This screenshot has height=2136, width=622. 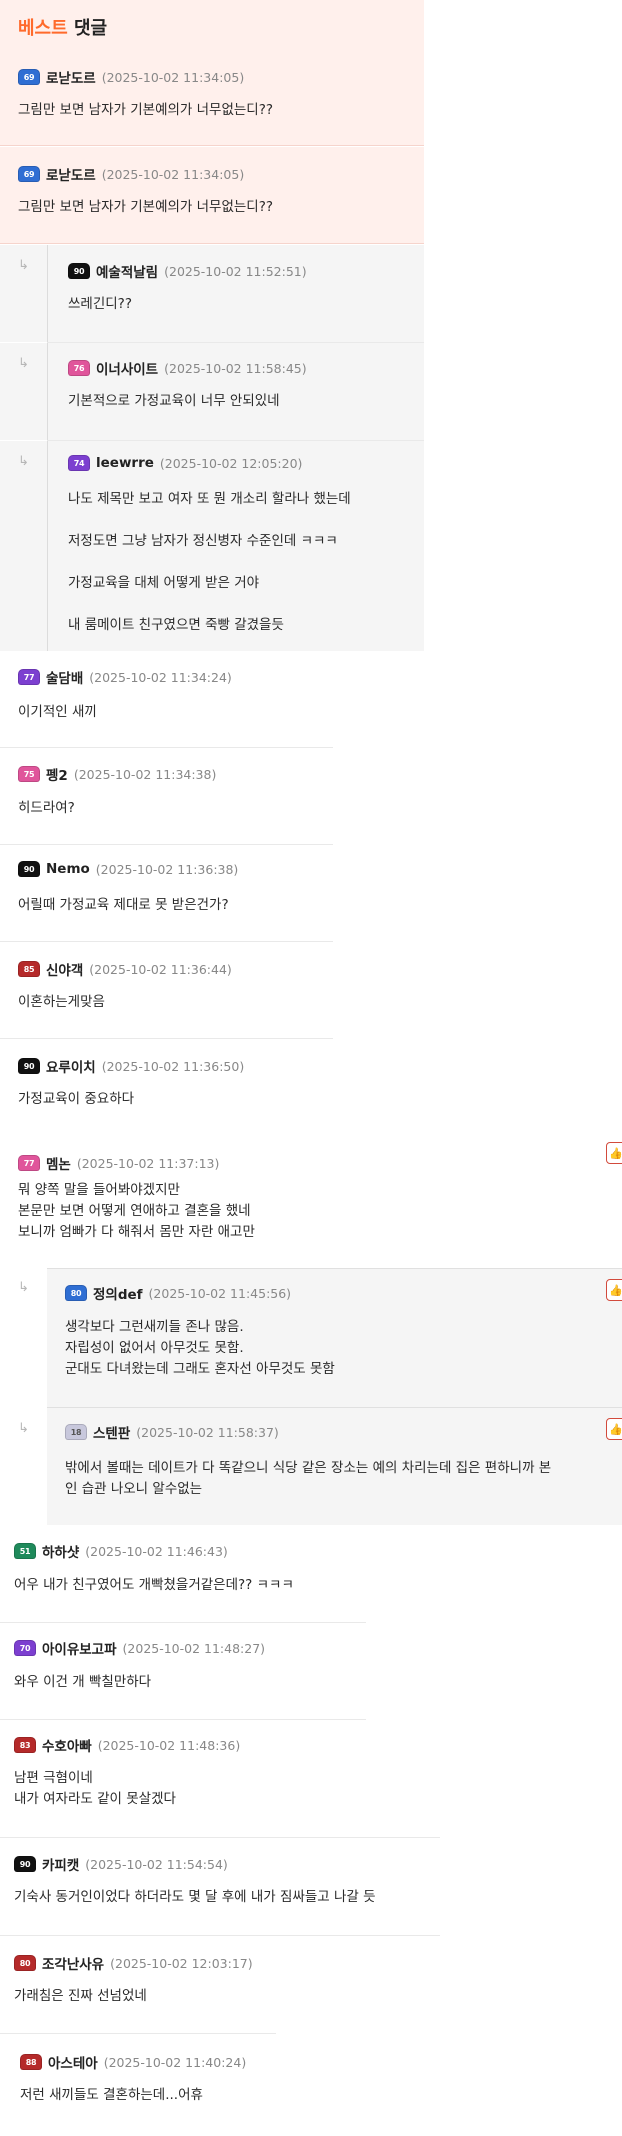 I want to click on comment-nickname: 신야객, so click(x=64, y=969).